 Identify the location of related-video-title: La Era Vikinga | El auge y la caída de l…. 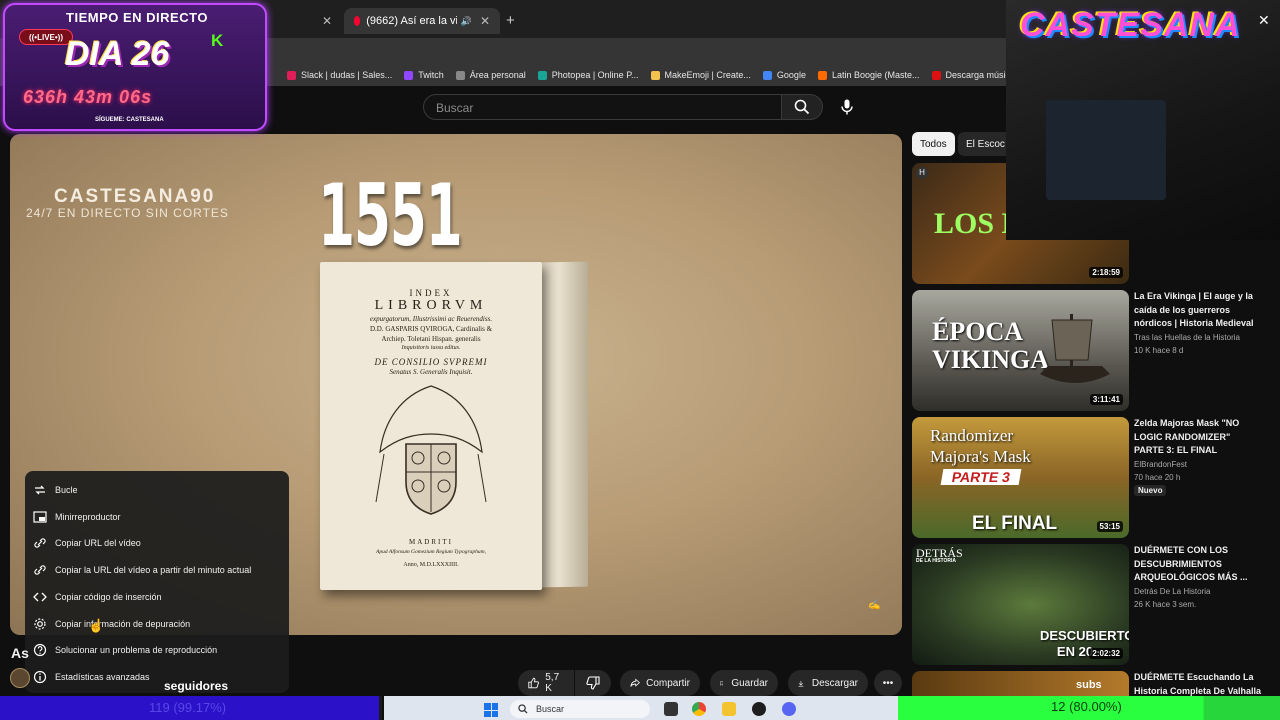
(1198, 310).